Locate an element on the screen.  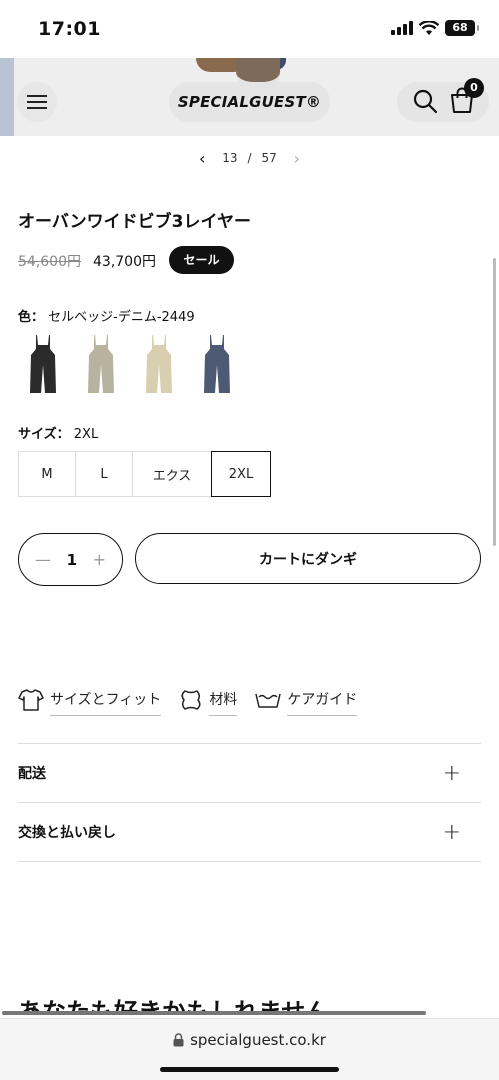
swatch-khaki is located at coordinates (101, 365).